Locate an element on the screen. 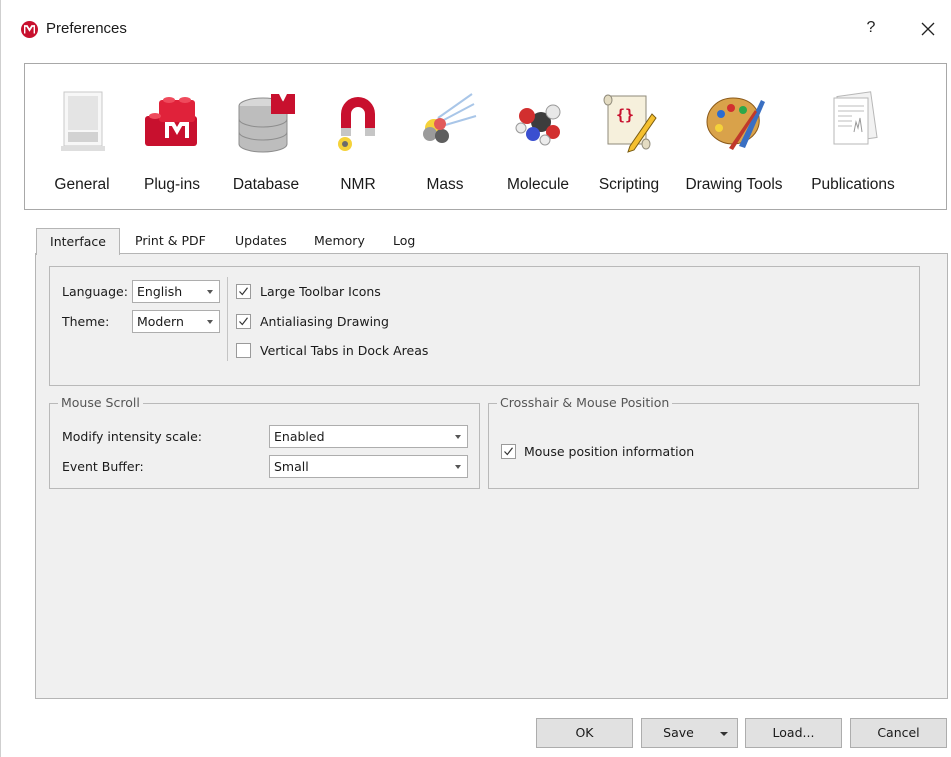 Image resolution: width=951 pixels, height=757 pixels. antialiasing-drawing-checkbox is located at coordinates (243, 321).